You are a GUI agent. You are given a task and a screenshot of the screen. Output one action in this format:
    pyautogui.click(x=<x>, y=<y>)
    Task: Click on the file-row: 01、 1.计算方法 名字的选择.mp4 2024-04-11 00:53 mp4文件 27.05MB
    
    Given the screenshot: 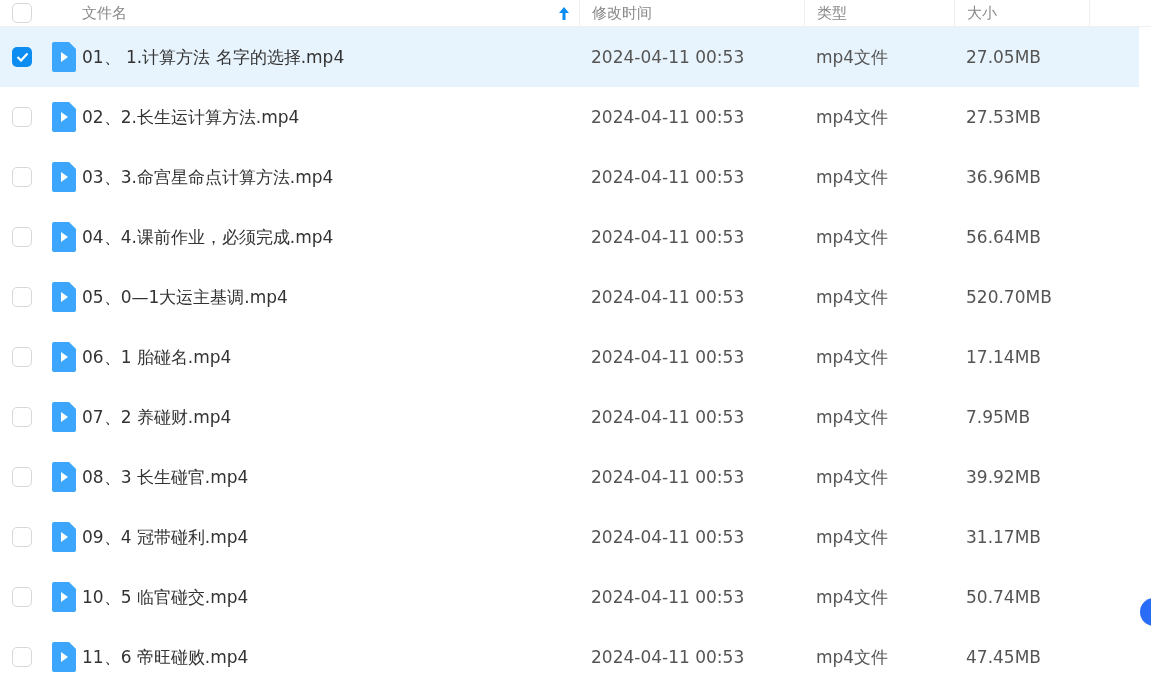 What is the action you would take?
    pyautogui.click(x=569, y=57)
    